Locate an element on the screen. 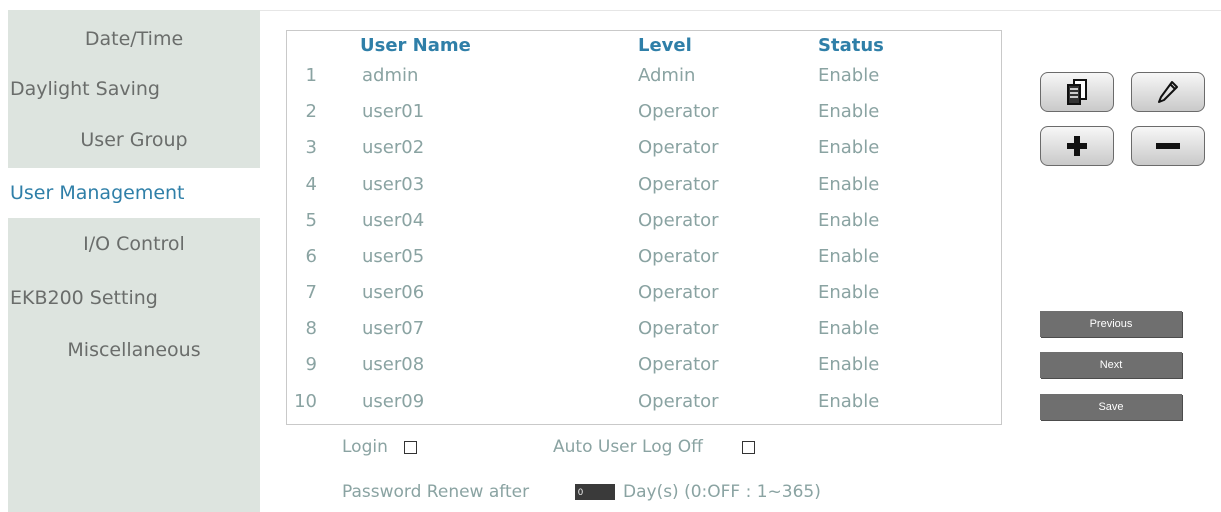 The width and height of the screenshot is (1221, 512). table-row: 8 user07 Operator Enable is located at coordinates (644, 336).